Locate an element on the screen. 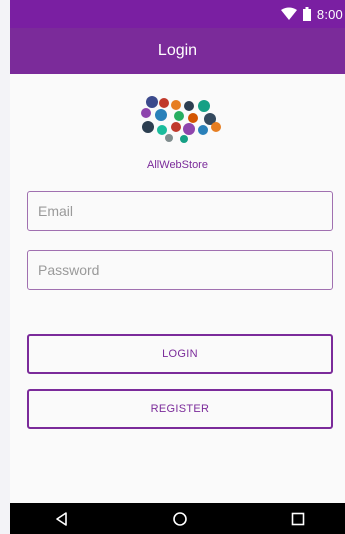 The width and height of the screenshot is (345, 534). email-field: Email is located at coordinates (180, 211).